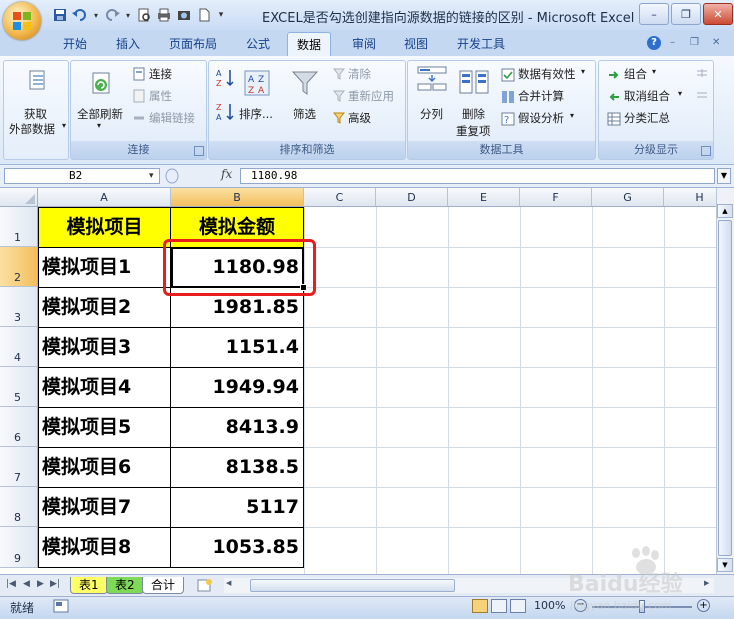 The width and height of the screenshot is (734, 619). What do you see at coordinates (104, 547) in the screenshot?
I see `cell-a9: 模拟项目8` at bounding box center [104, 547].